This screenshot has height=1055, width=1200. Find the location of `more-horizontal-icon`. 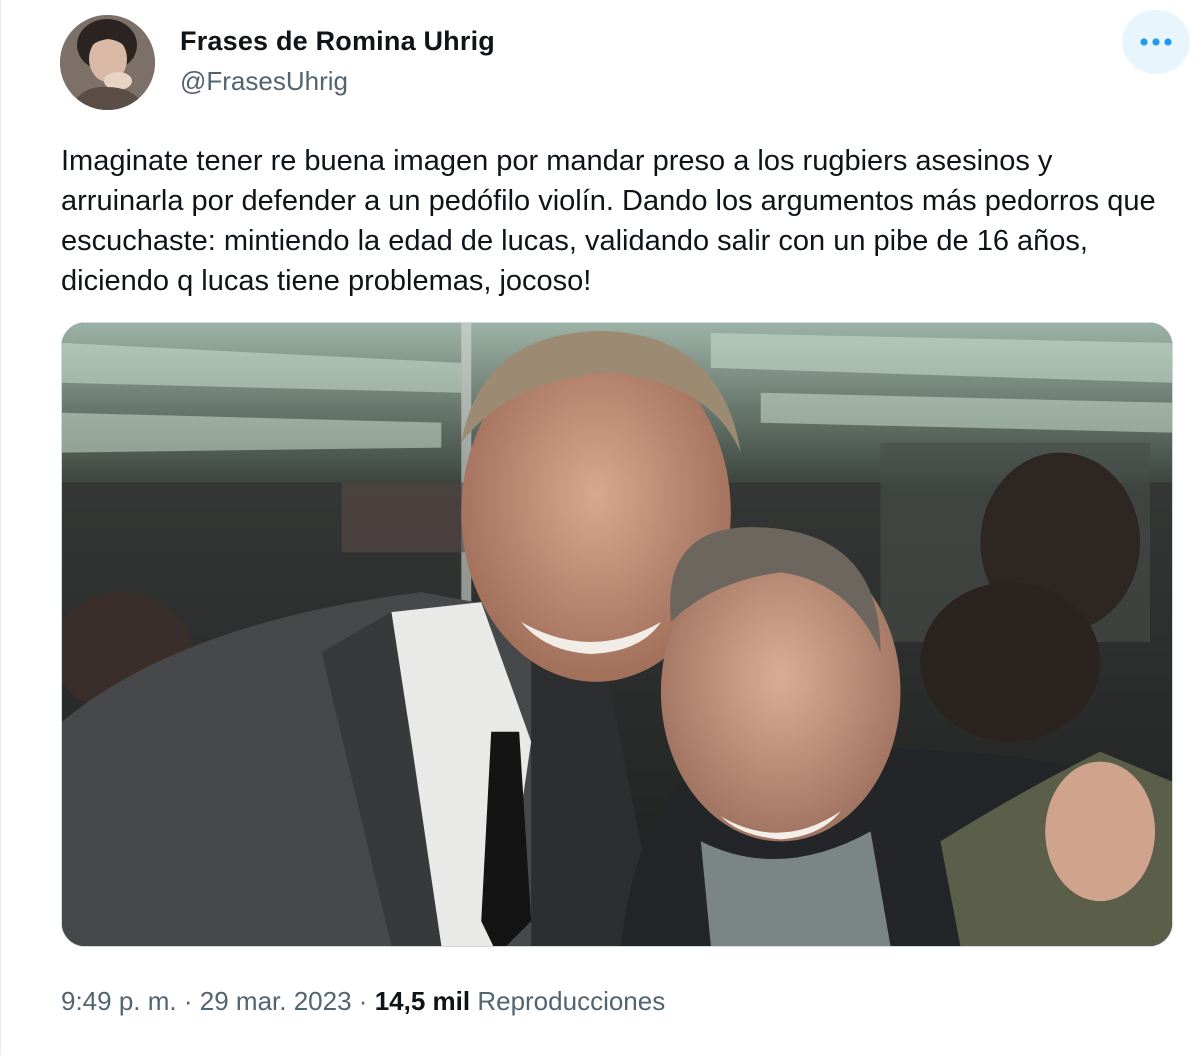

more-horizontal-icon is located at coordinates (1156, 42).